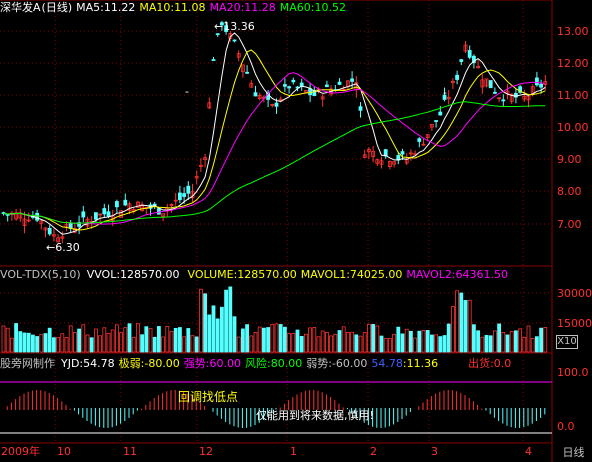  What do you see at coordinates (212, 363) in the screenshot?
I see `qiangshi-readout: 强势:60.00` at bounding box center [212, 363].